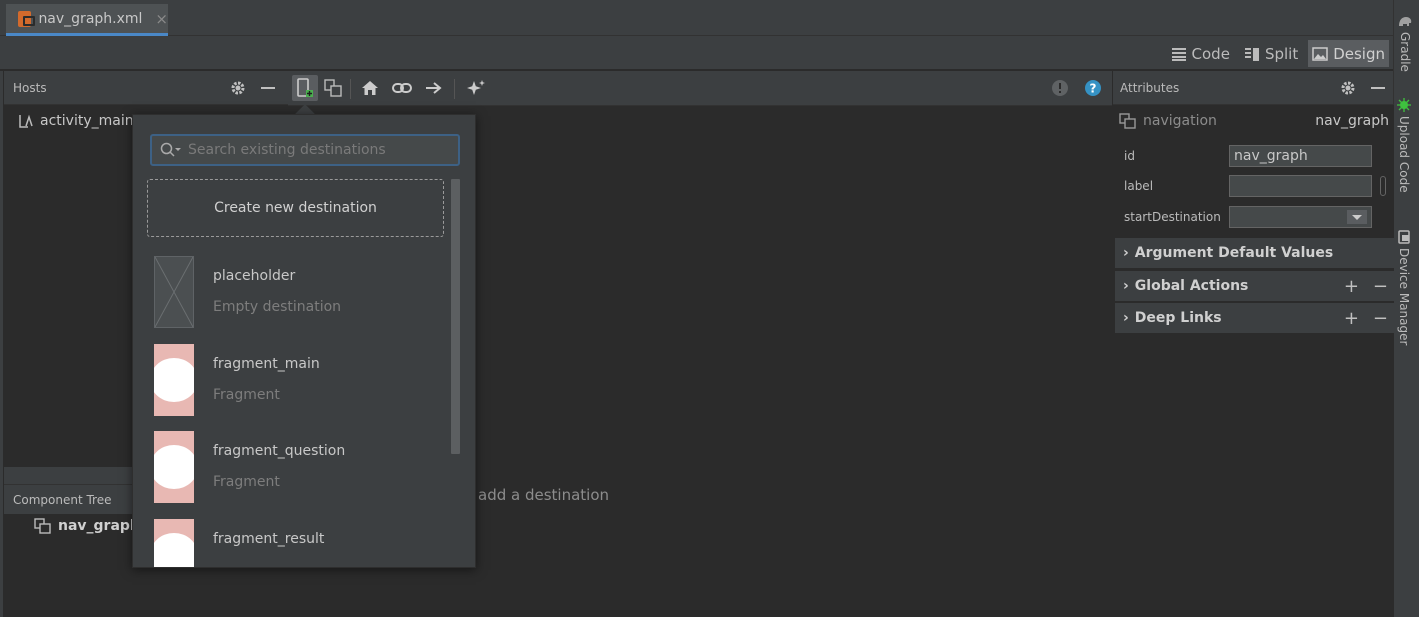  I want to click on help-icon: ?, so click(1093, 88).